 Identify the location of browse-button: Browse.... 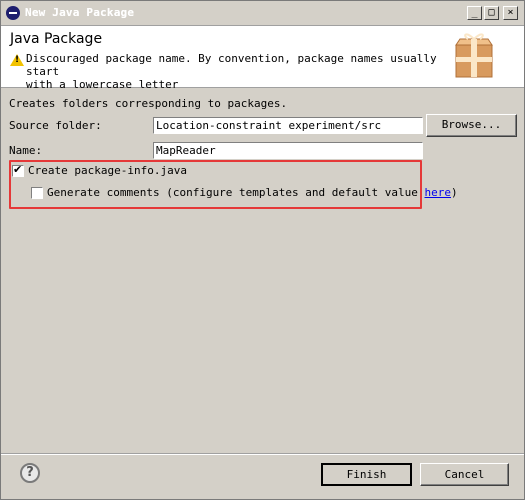
(471, 125).